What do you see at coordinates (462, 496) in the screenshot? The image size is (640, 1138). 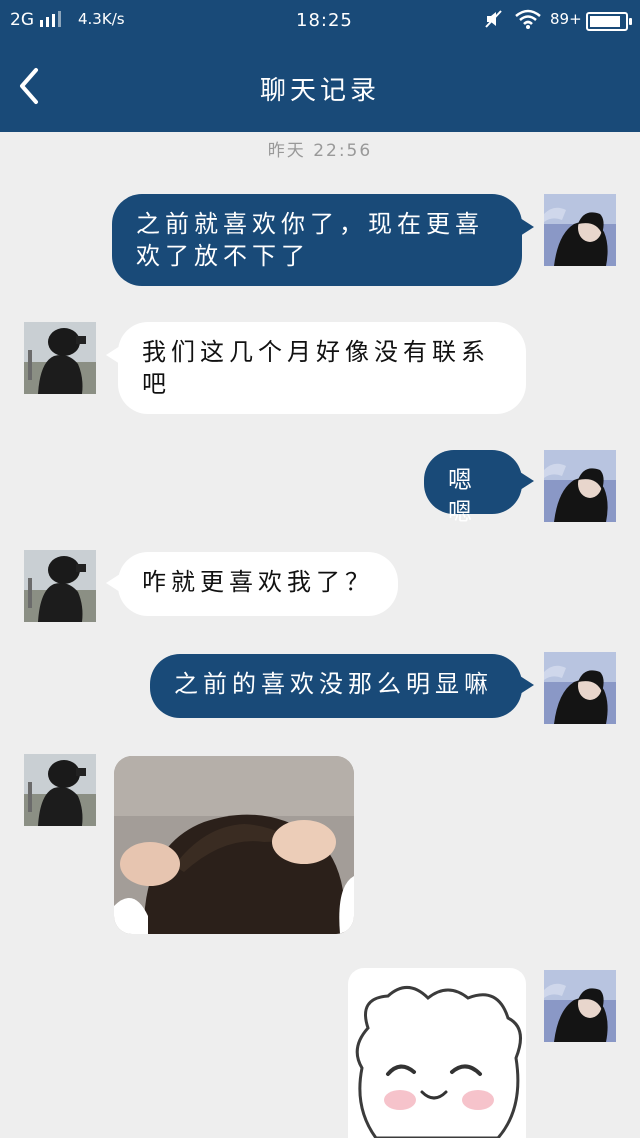 I see `message-text: 嗯嗯` at bounding box center [462, 496].